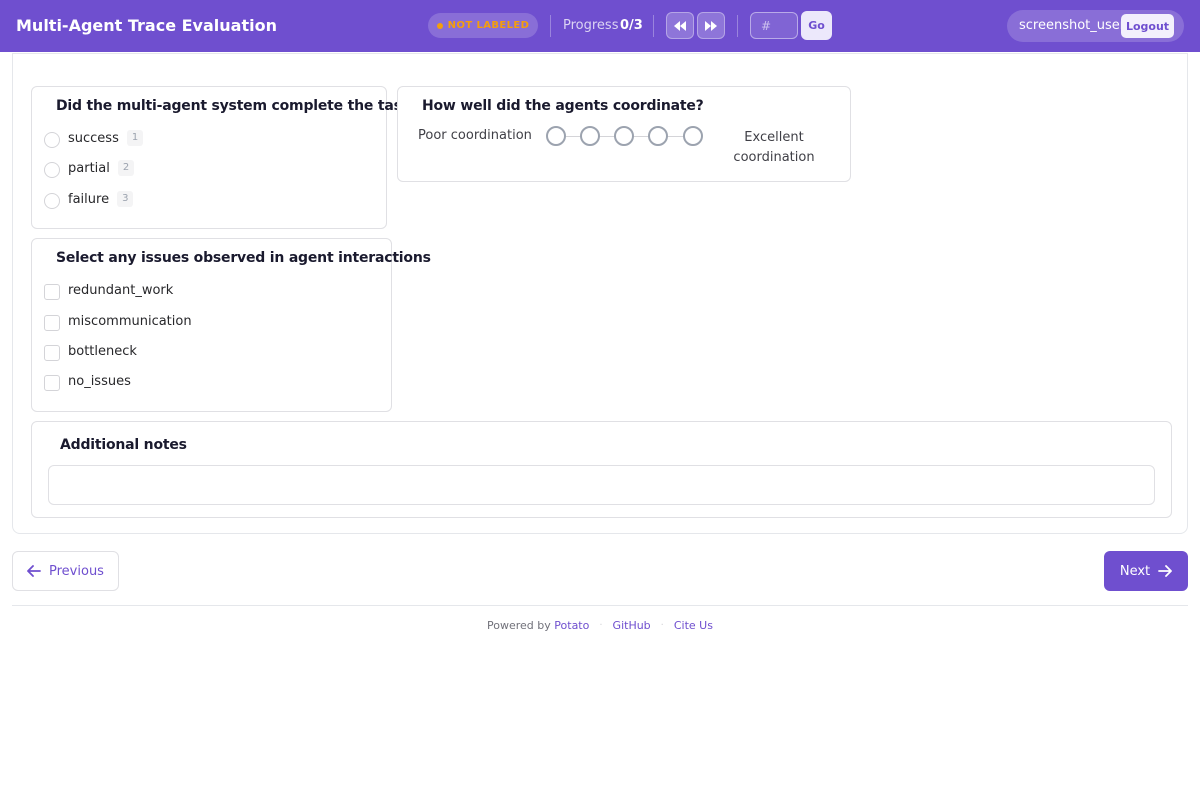  What do you see at coordinates (102, 351) in the screenshot?
I see `option-label: bottleneck` at bounding box center [102, 351].